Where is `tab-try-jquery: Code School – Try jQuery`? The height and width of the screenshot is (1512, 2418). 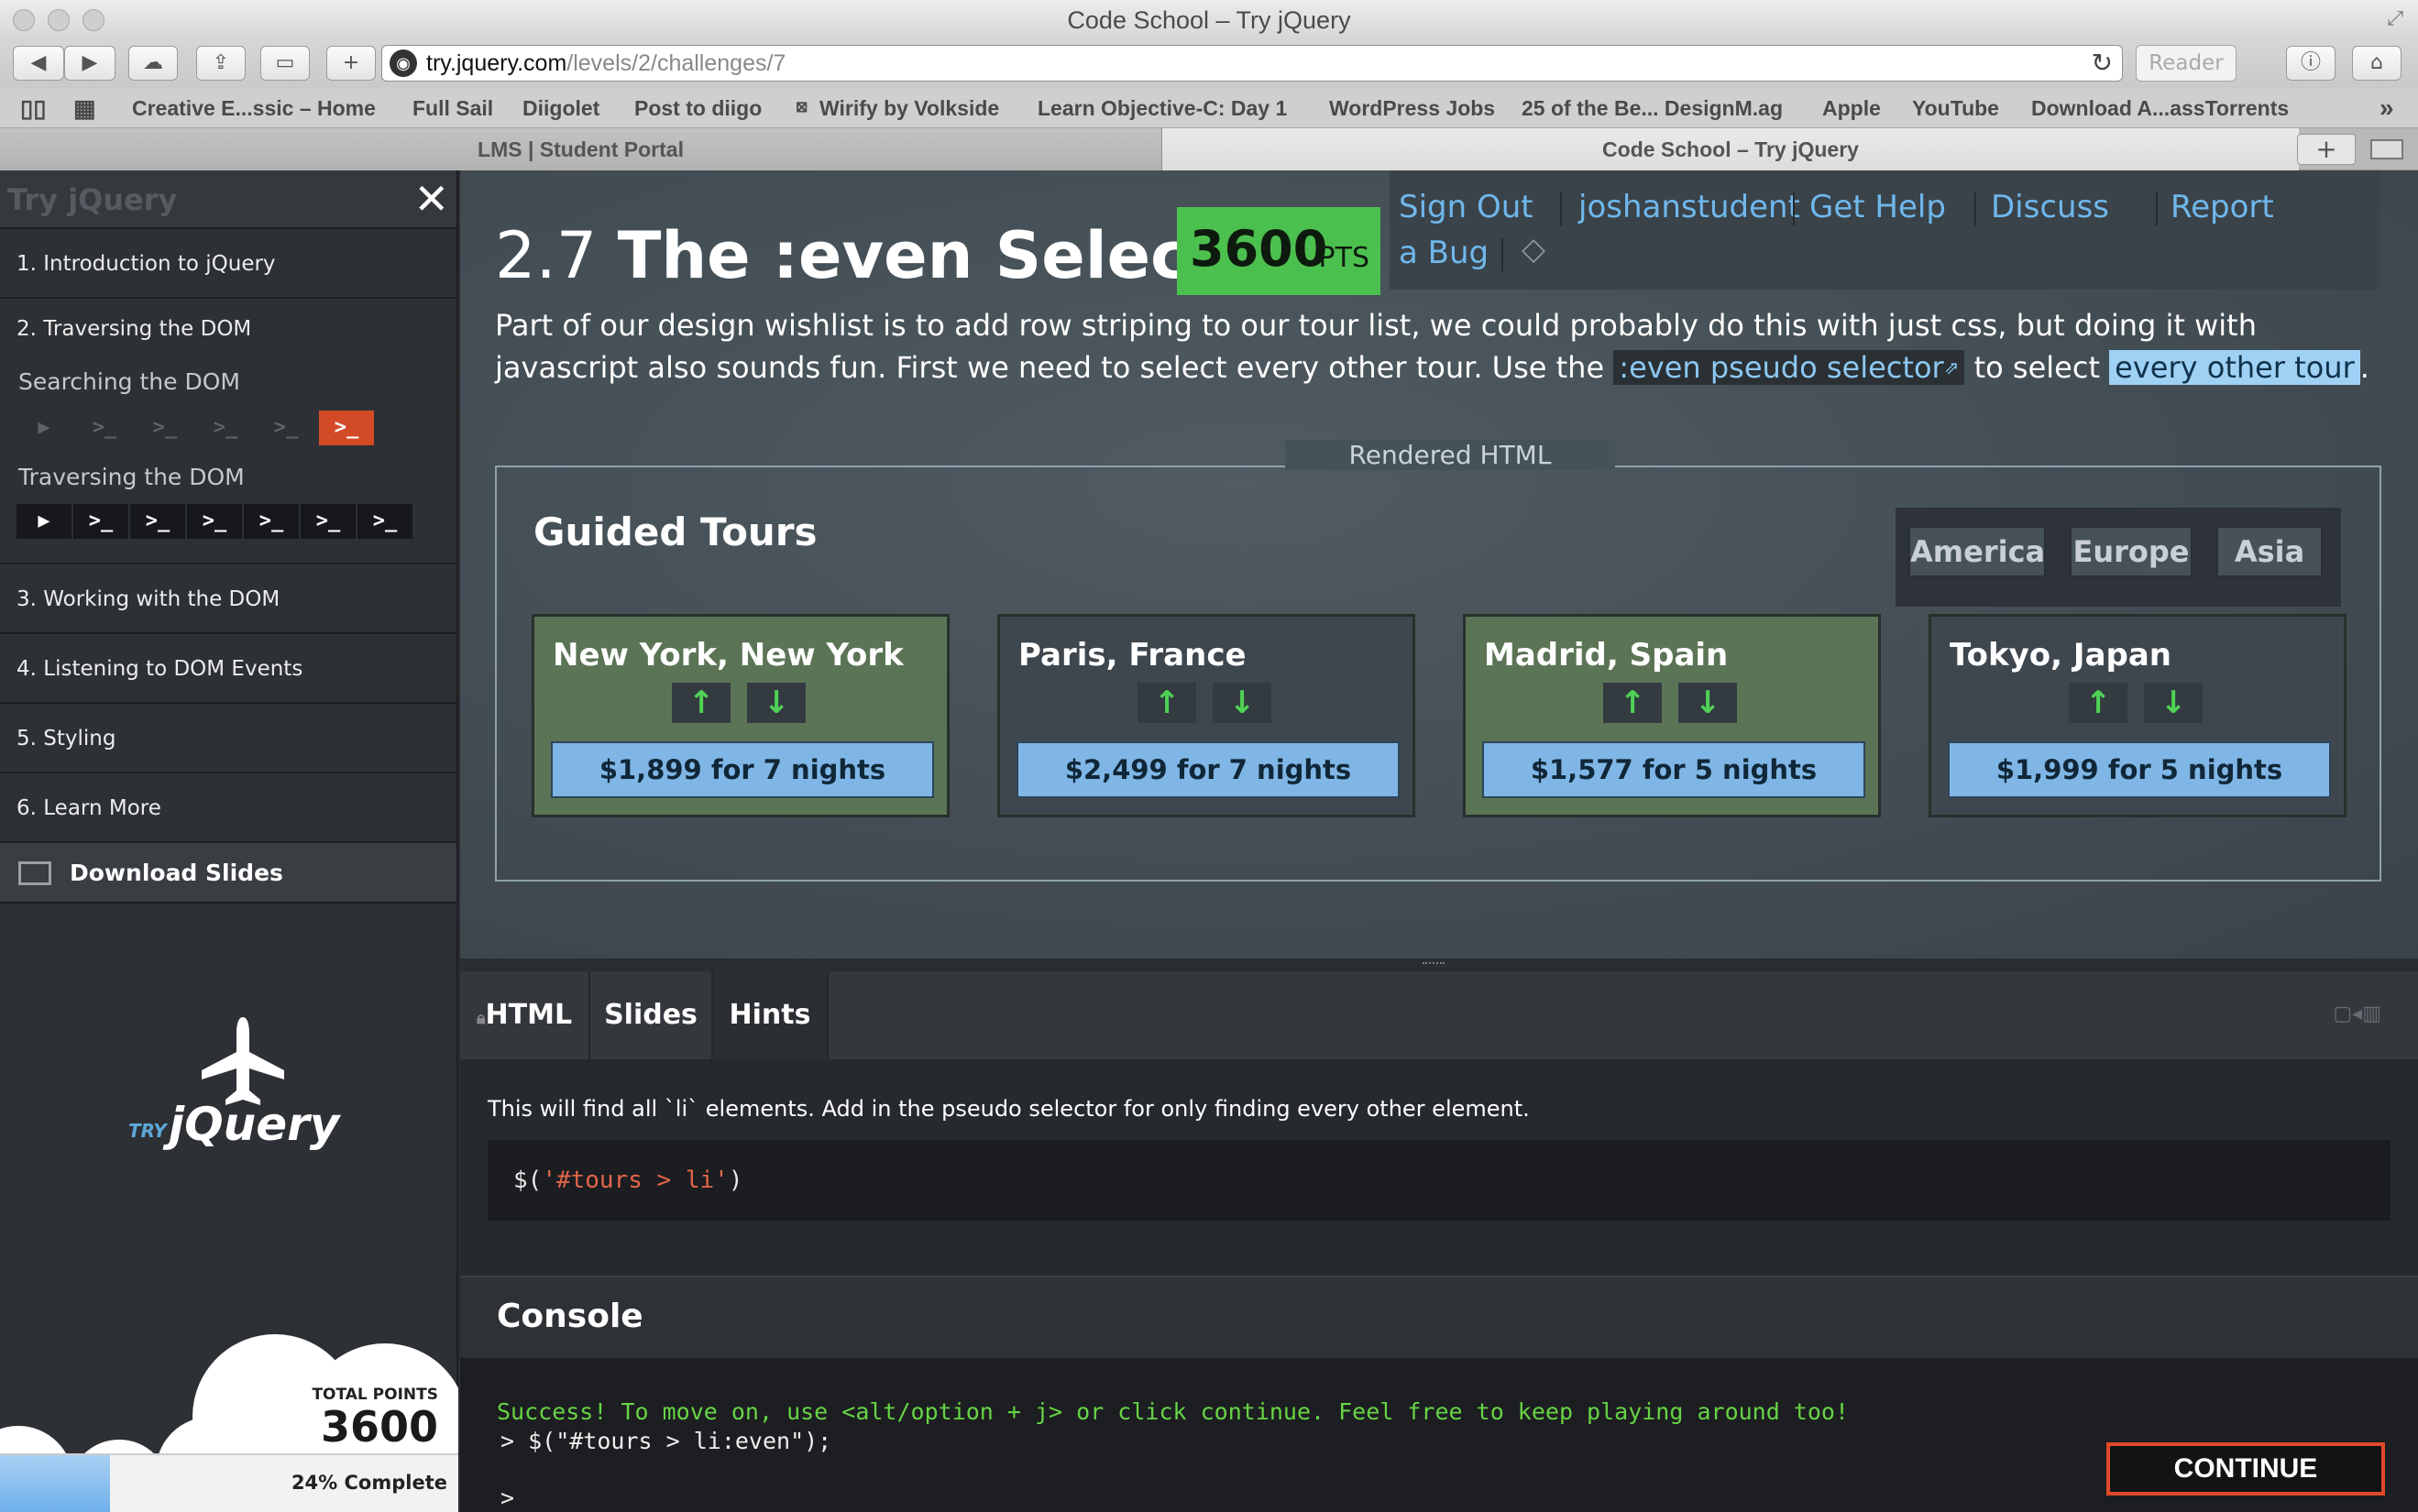
tab-try-jquery: Code School – Try jQuery is located at coordinates (1730, 149).